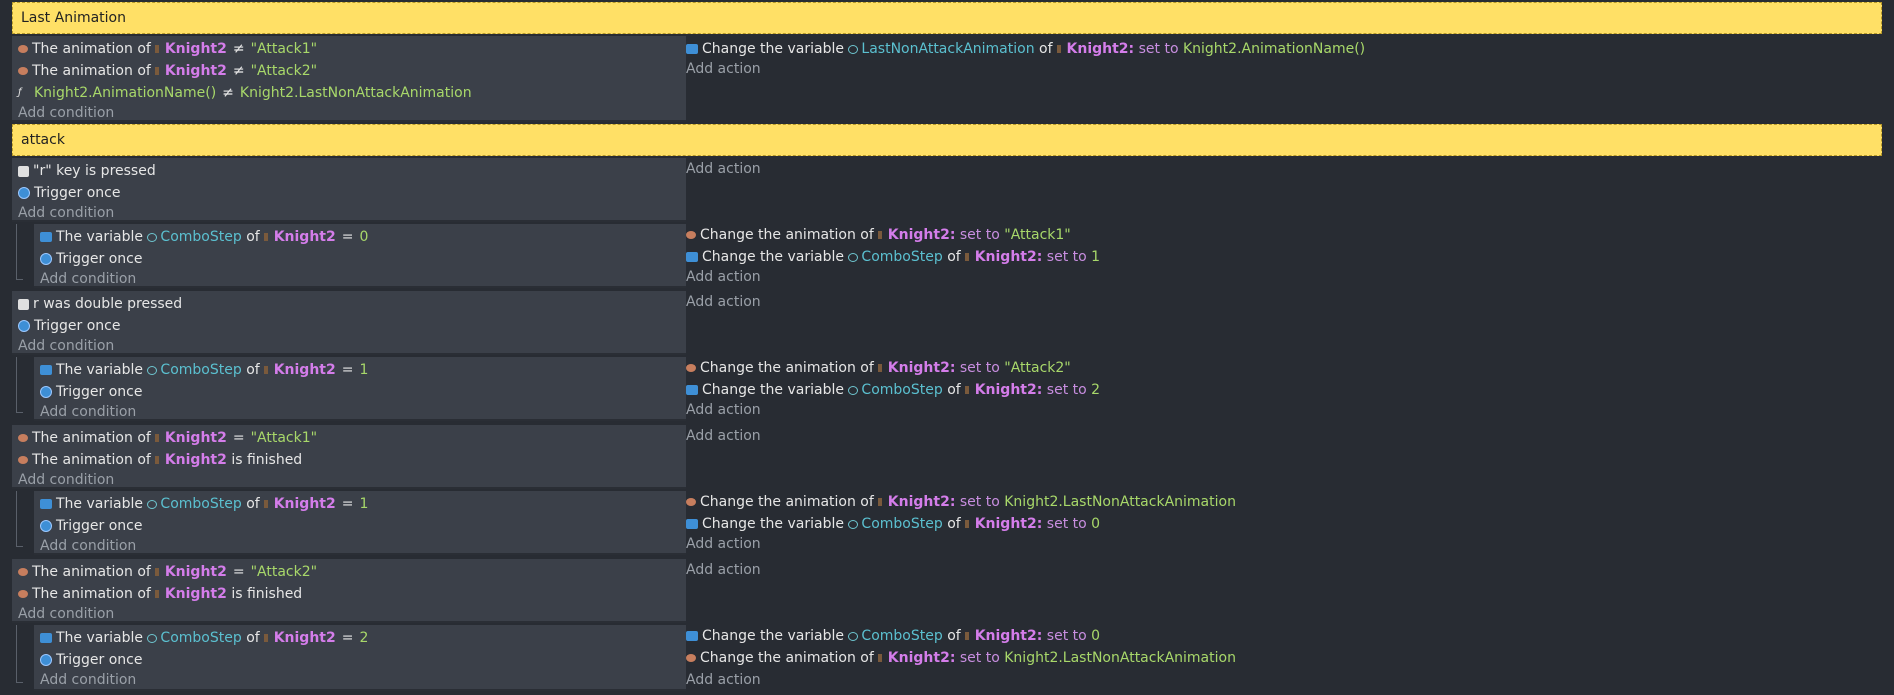 The width and height of the screenshot is (1894, 695). What do you see at coordinates (773, 636) in the screenshot?
I see `action-text: Change the variable` at bounding box center [773, 636].